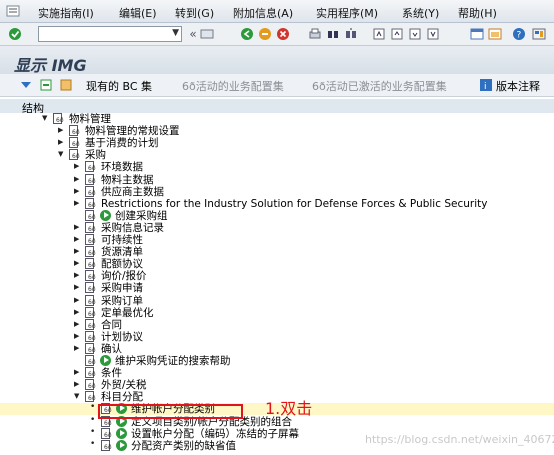  Describe the element at coordinates (518, 86) in the screenshot. I see `release-notes-button: 版本注释` at that location.